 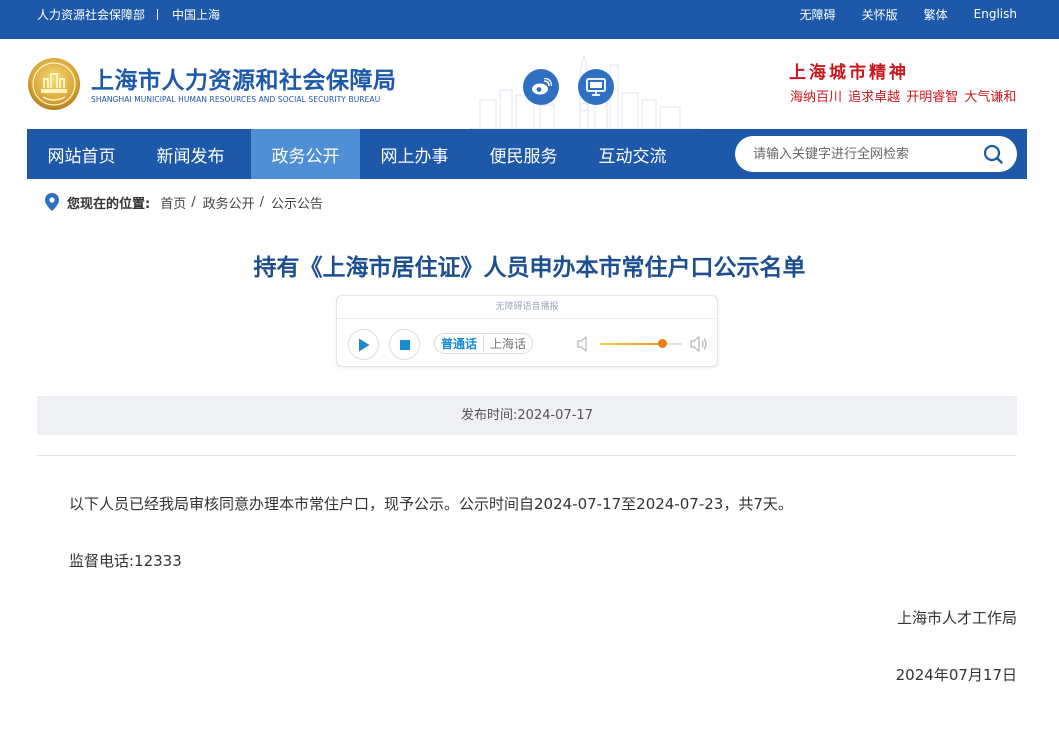 I want to click on nav-public-services: 便民服务, so click(x=523, y=154).